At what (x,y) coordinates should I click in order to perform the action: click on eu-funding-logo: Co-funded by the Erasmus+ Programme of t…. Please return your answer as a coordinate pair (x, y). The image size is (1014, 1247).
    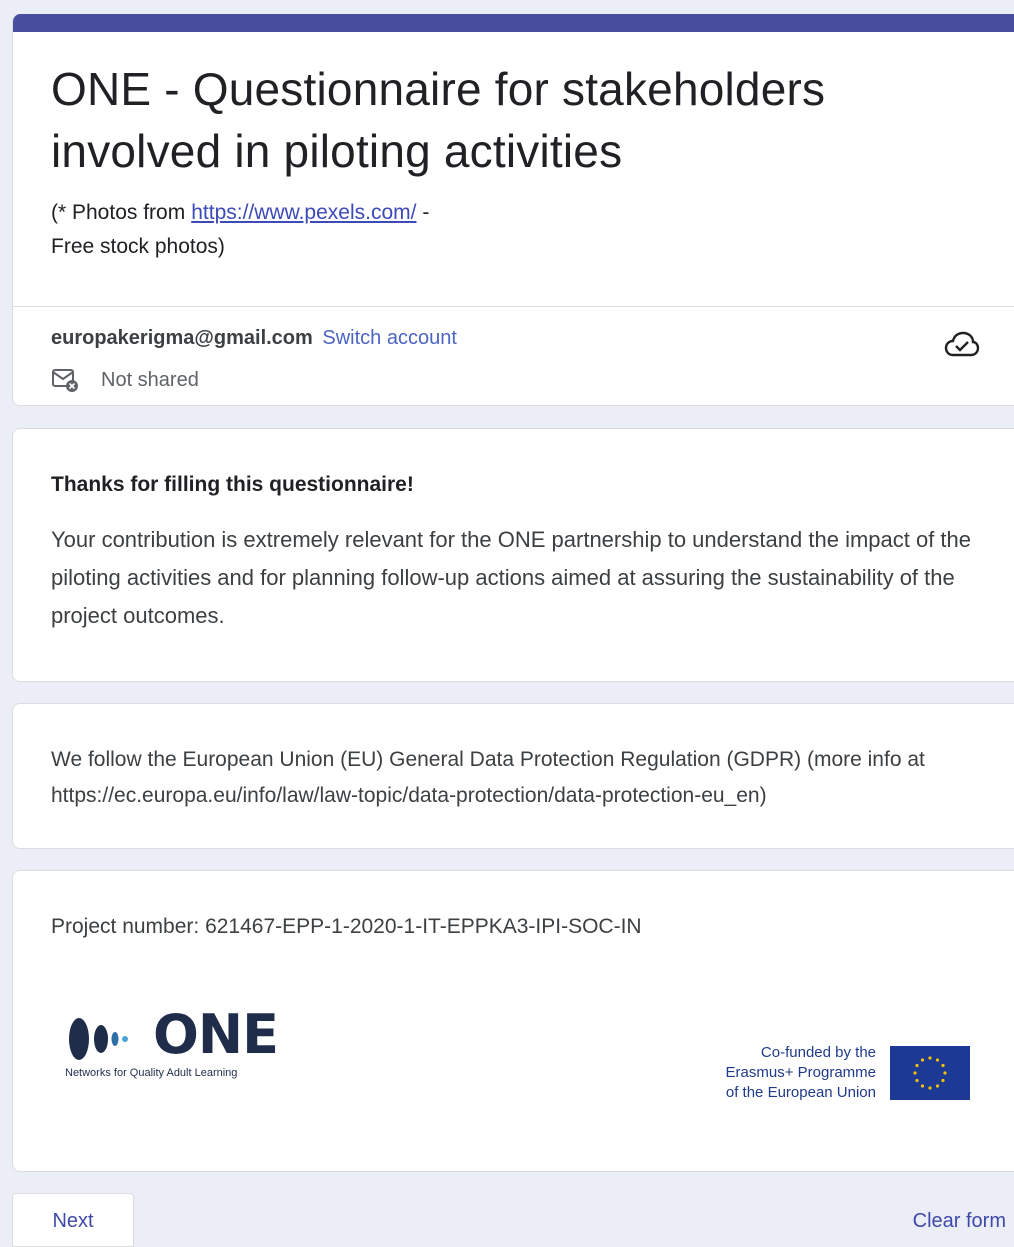
    Looking at the image, I should click on (848, 1073).